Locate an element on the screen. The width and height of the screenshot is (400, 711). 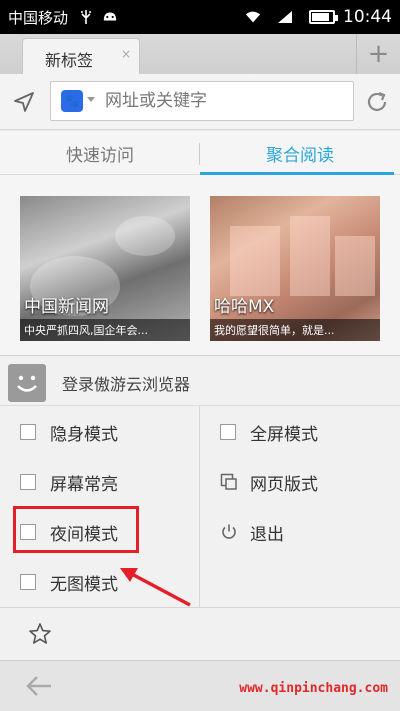
menu-item-label: 网页版式 is located at coordinates (284, 484).